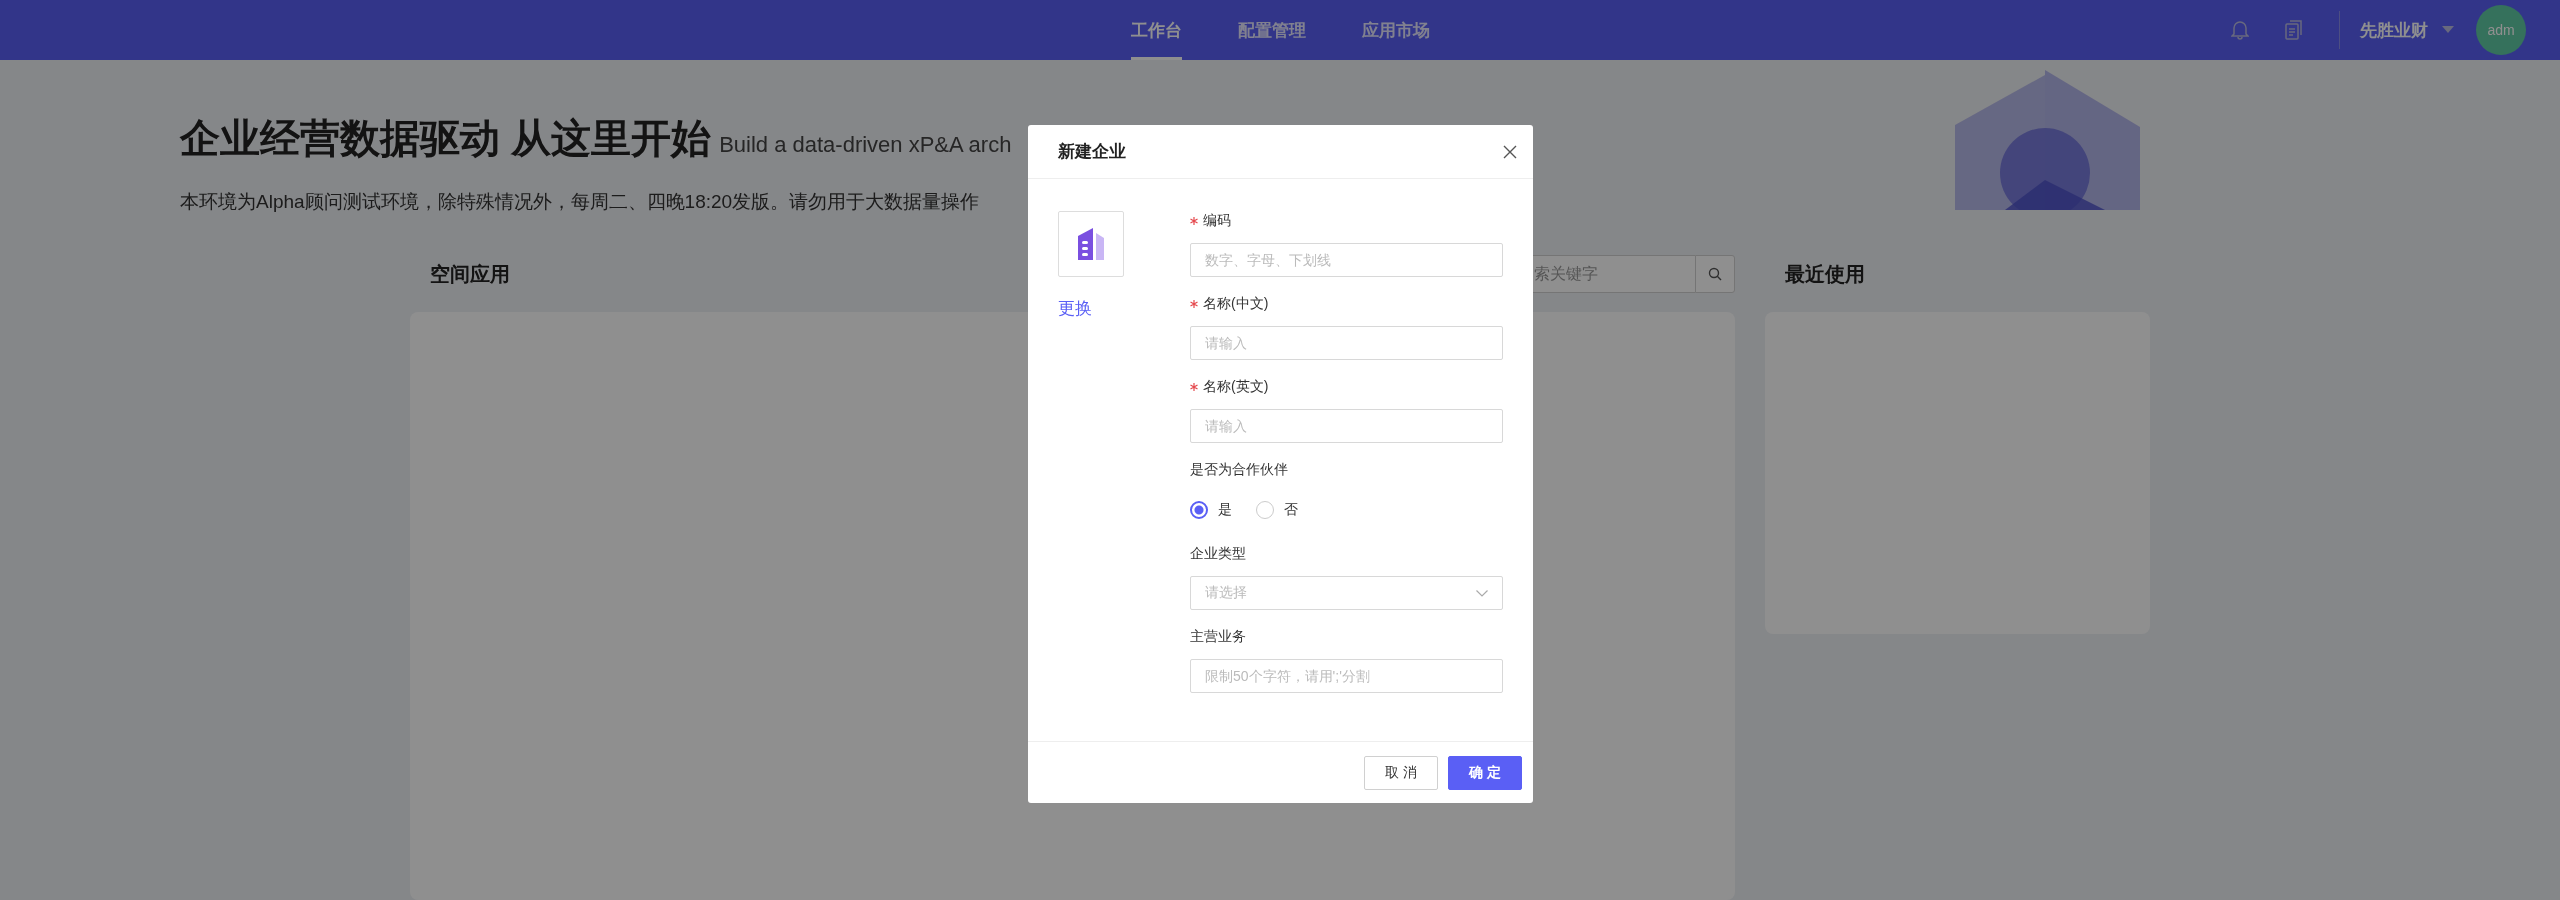  I want to click on radio-label: 否, so click(1291, 509).